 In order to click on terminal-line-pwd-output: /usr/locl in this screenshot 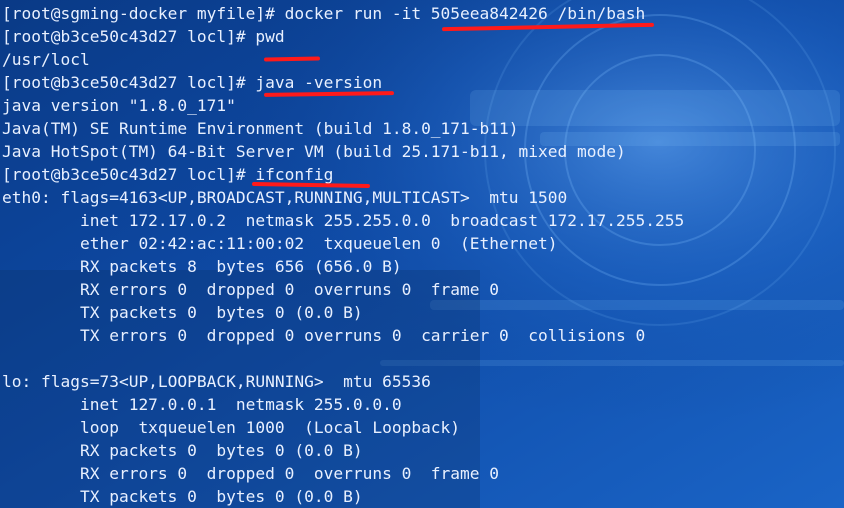, I will do `click(46, 59)`.